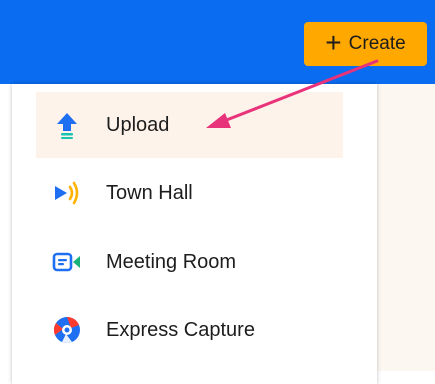  I want to click on menu-item-label: Upload, so click(138, 124).